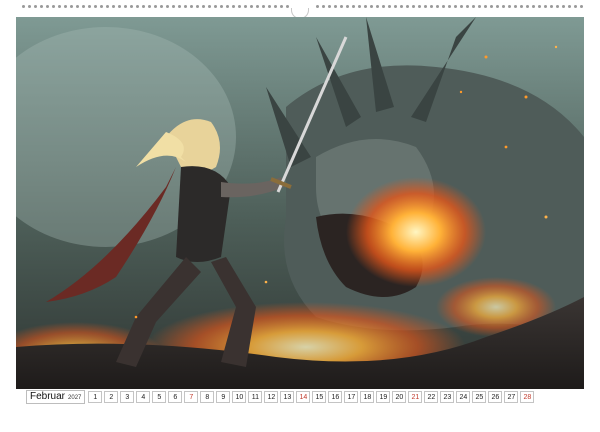 Image resolution: width=600 pixels, height=432 pixels. What do you see at coordinates (351, 397) in the screenshot?
I see `day-cell: 17` at bounding box center [351, 397].